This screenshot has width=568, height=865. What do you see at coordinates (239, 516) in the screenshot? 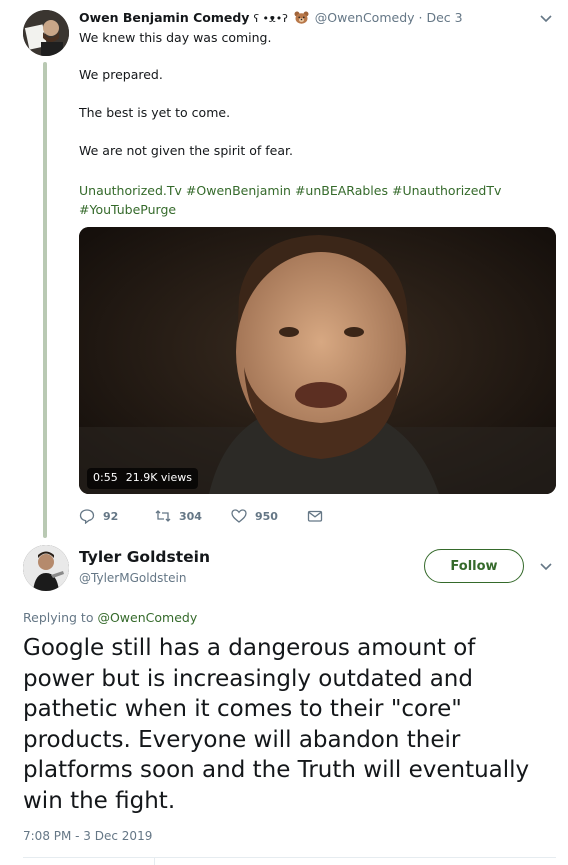
I see `heart-icon` at bounding box center [239, 516].